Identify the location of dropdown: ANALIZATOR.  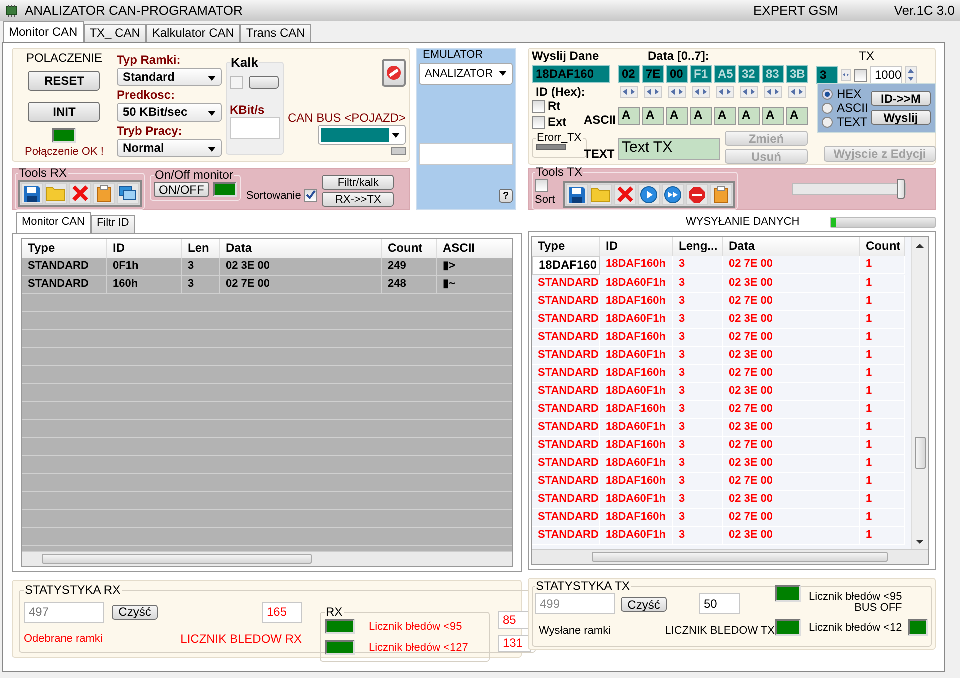
(466, 74).